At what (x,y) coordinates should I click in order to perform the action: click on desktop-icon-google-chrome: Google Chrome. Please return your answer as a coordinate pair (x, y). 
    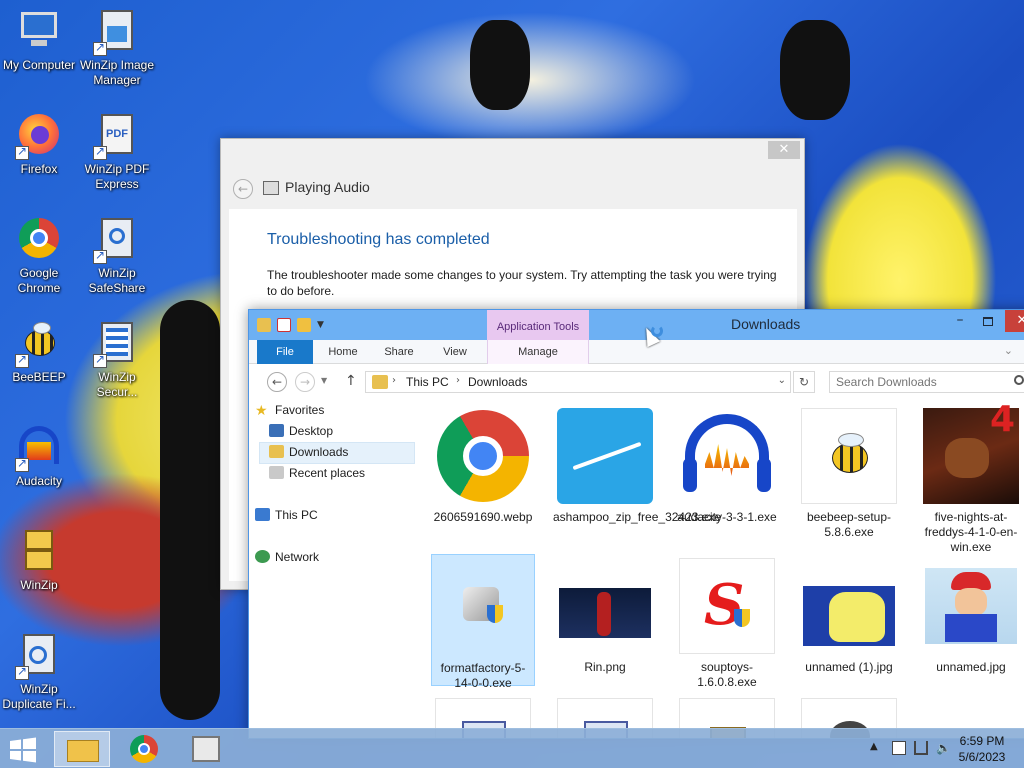
    Looking at the image, I should click on (39, 256).